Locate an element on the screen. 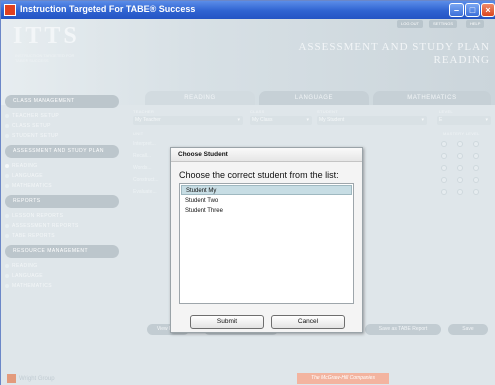 This screenshot has height=385, width=495. submit-button: Submit is located at coordinates (227, 322).